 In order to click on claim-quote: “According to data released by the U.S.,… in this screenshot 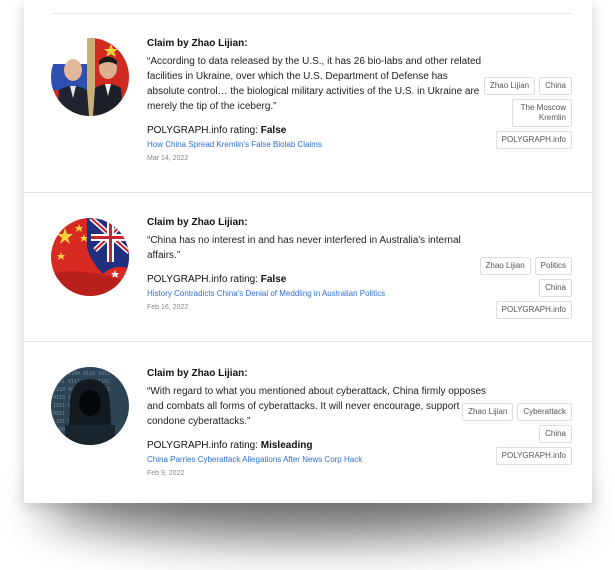, I will do `click(314, 84)`.